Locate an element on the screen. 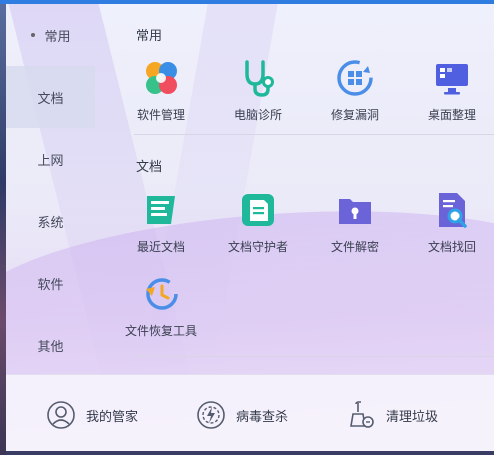  doc-search-icon is located at coordinates (453, 210).